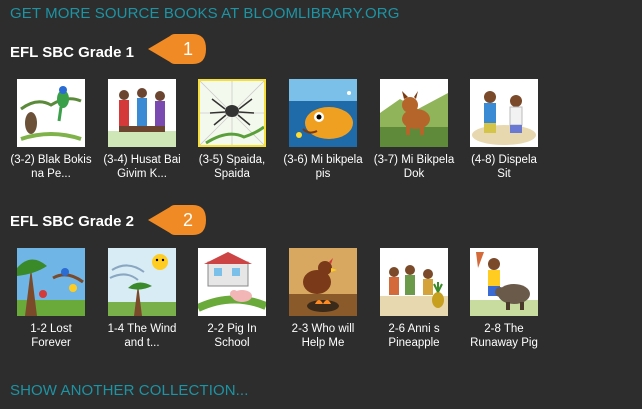 This screenshot has height=409, width=642. What do you see at coordinates (178, 49) in the screenshot?
I see `callout-badge-1: 1` at bounding box center [178, 49].